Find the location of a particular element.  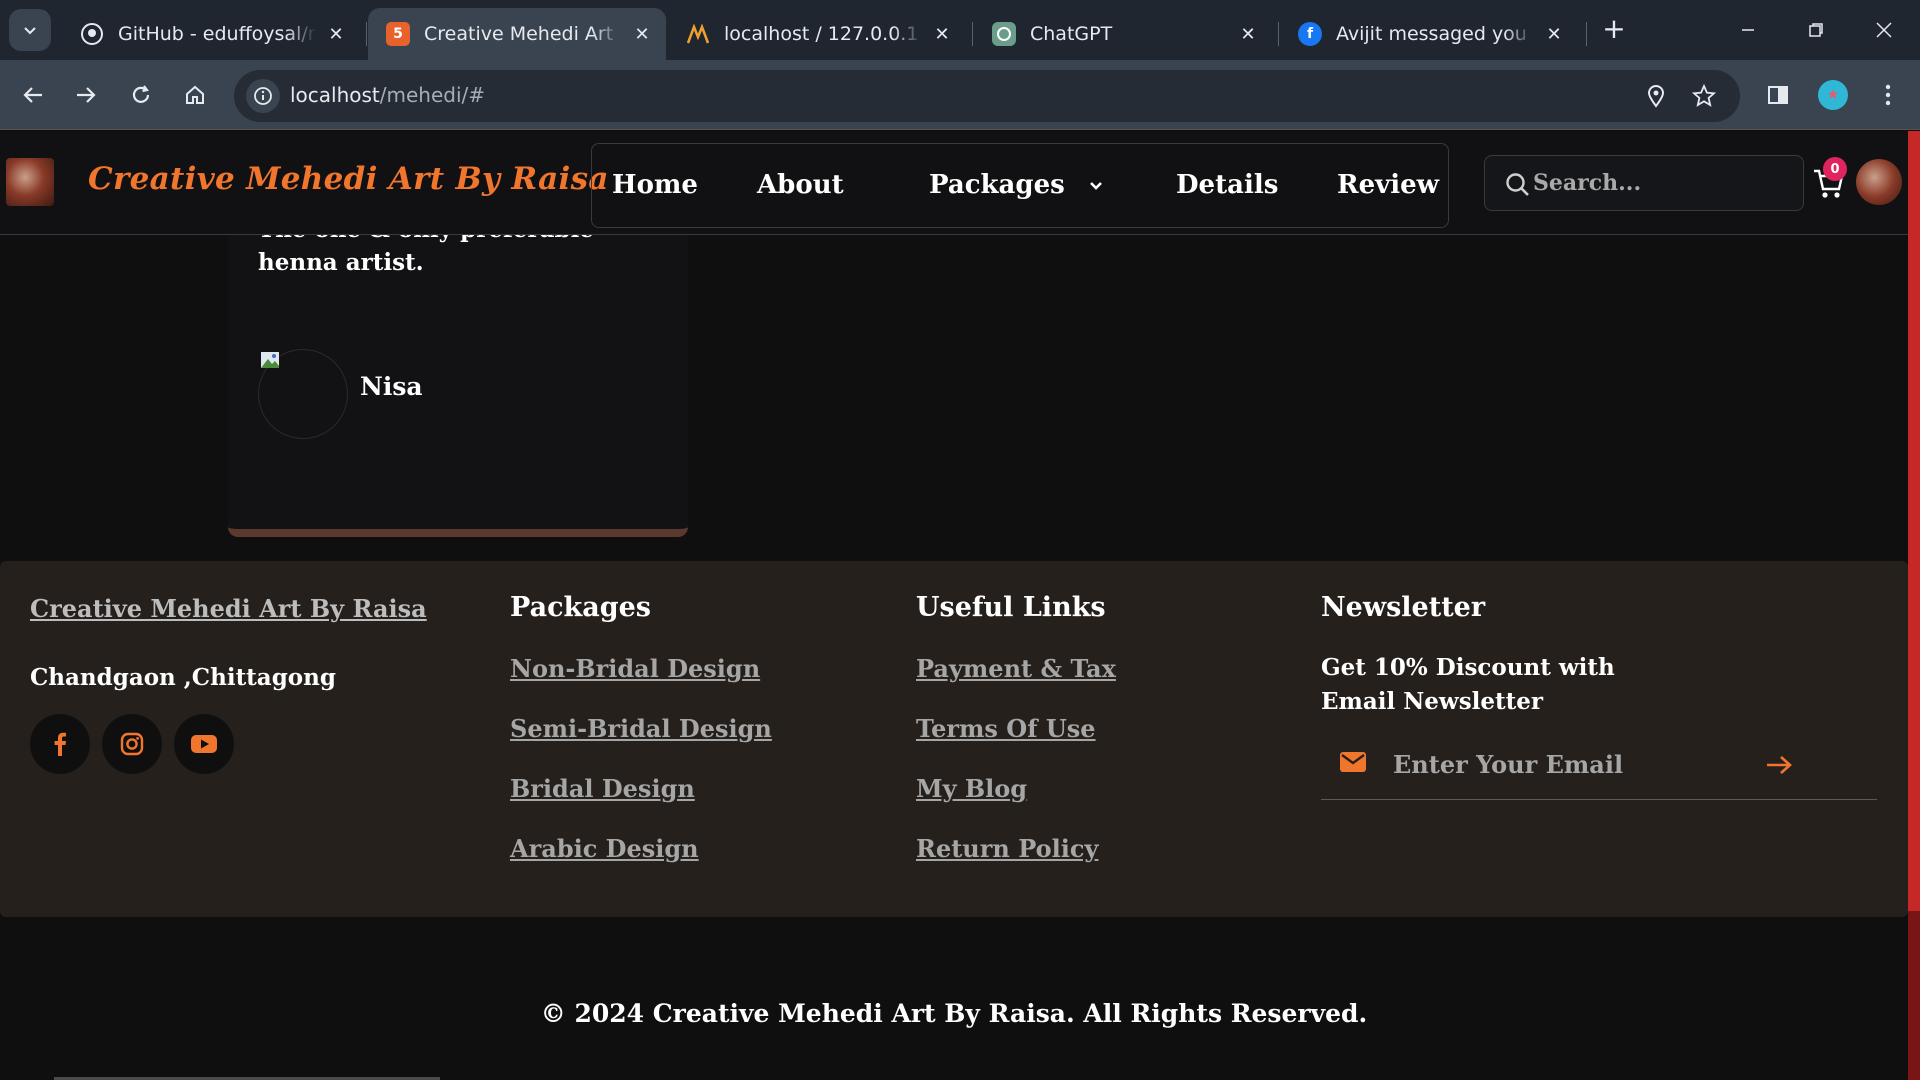

tab-search-button is located at coordinates (30, 30).